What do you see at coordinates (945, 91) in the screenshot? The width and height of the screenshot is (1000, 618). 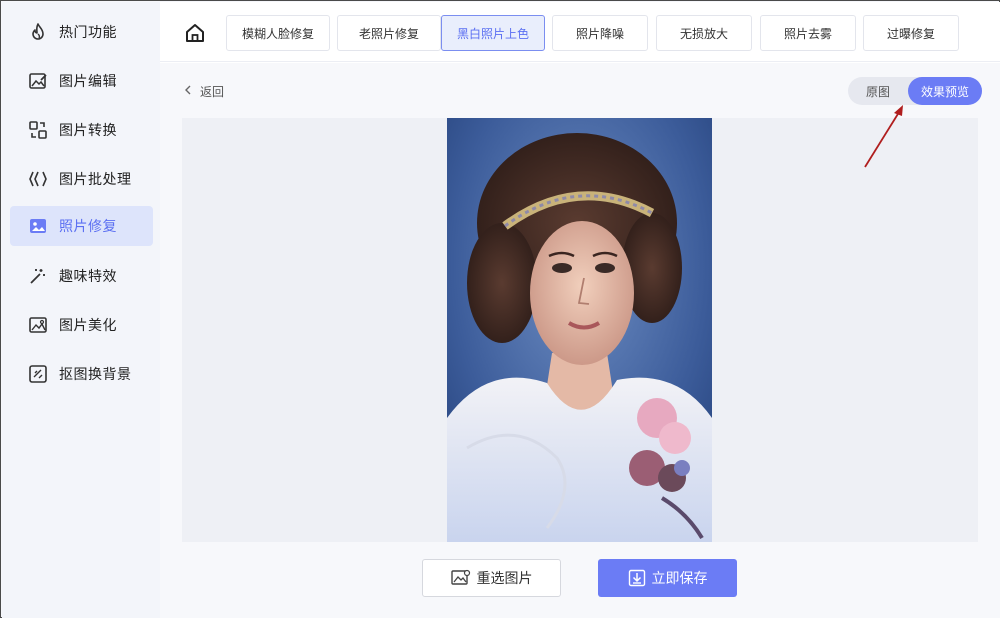 I see `toggle-effect-preview: 效果预览` at bounding box center [945, 91].